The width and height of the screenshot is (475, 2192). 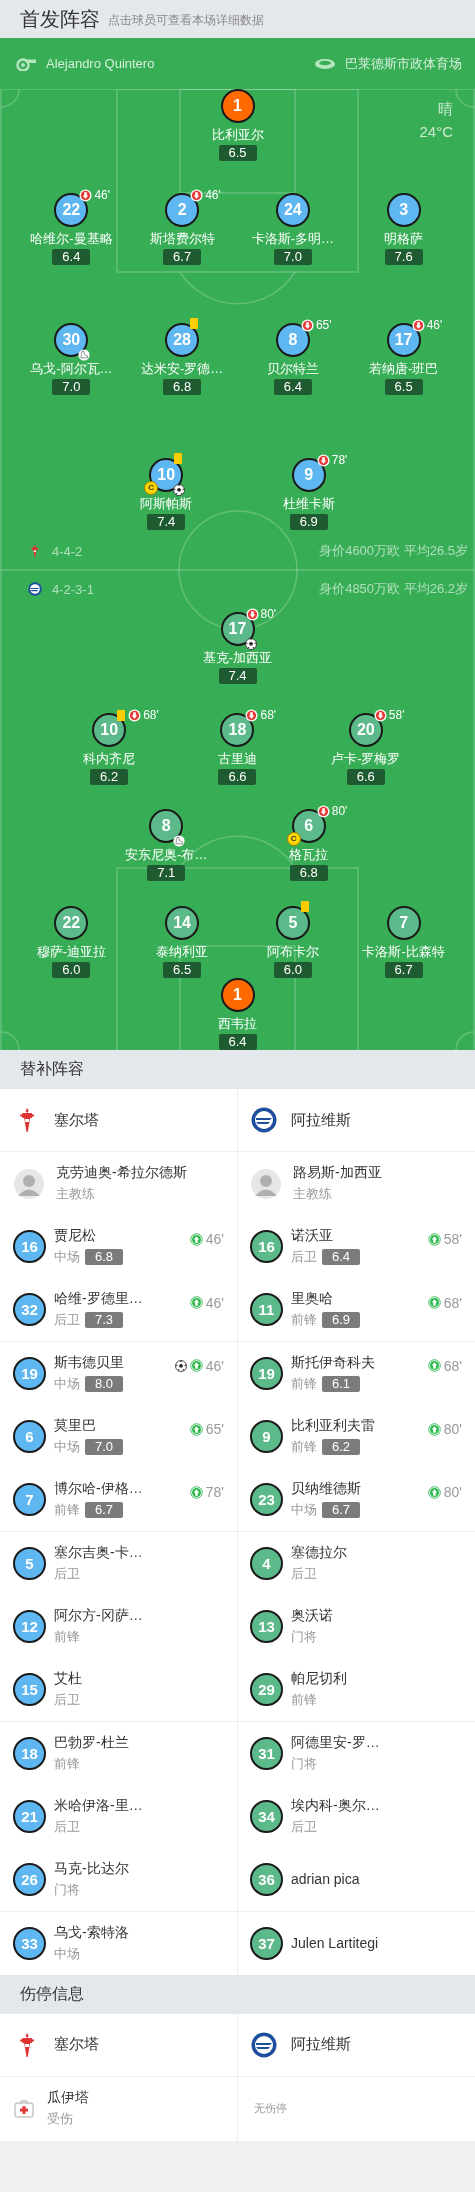 What do you see at coordinates (182, 210) in the screenshot?
I see `player-number: 2` at bounding box center [182, 210].